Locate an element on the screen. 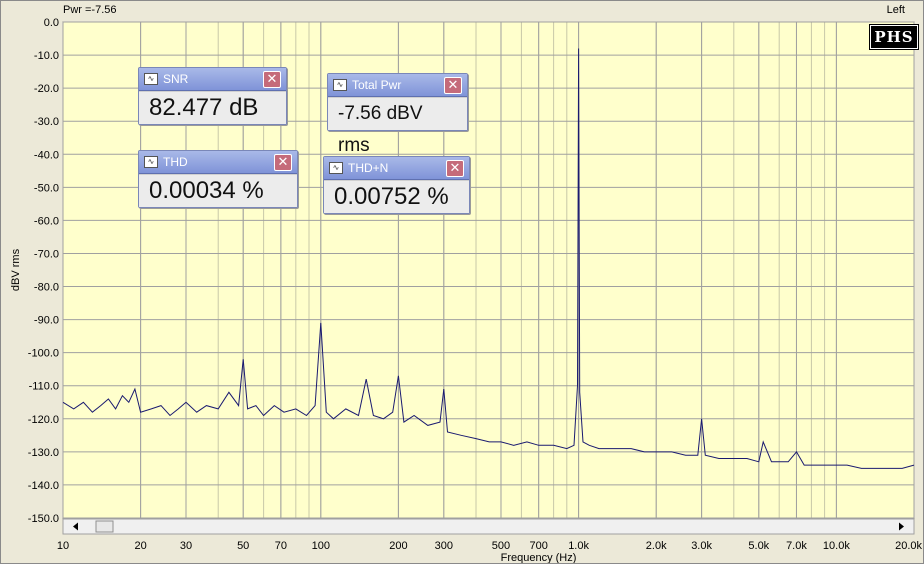 This screenshot has width=924, height=564. thd-n-meter: ∿ THD+N ✕ 0.00752 % is located at coordinates (396, 185).